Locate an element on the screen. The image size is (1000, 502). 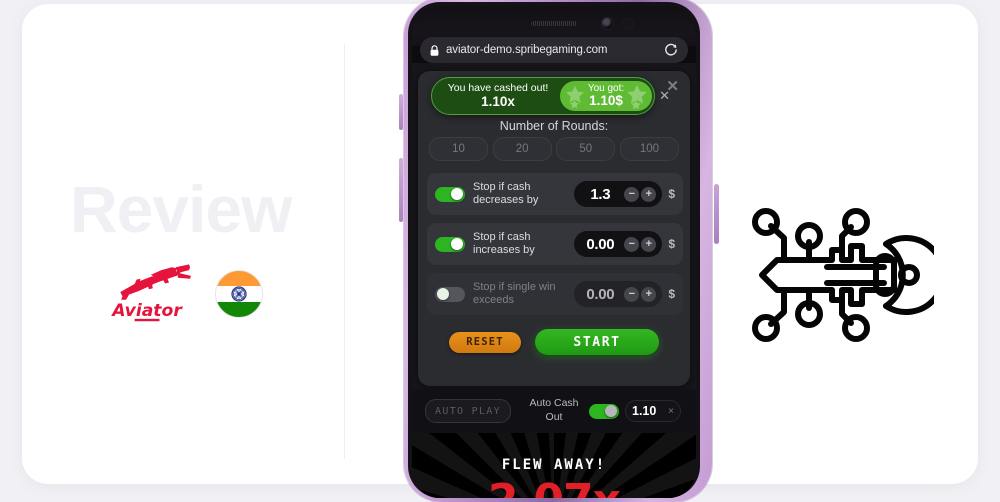
option-row-single-win: Stop if single win exceeds 0.00 − + $ is located at coordinates (555, 294).